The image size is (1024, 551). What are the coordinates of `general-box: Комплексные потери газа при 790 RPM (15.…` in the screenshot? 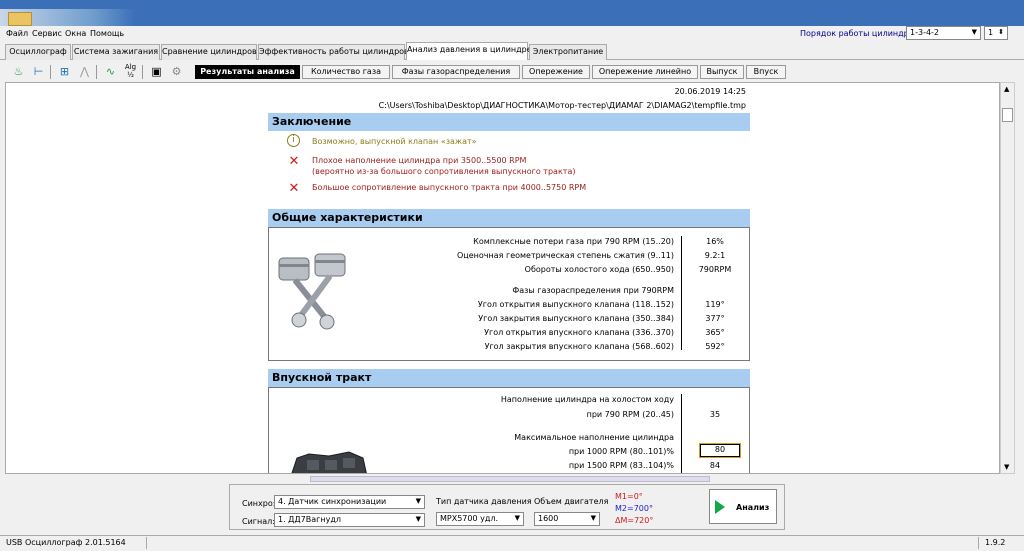 It's located at (509, 294).